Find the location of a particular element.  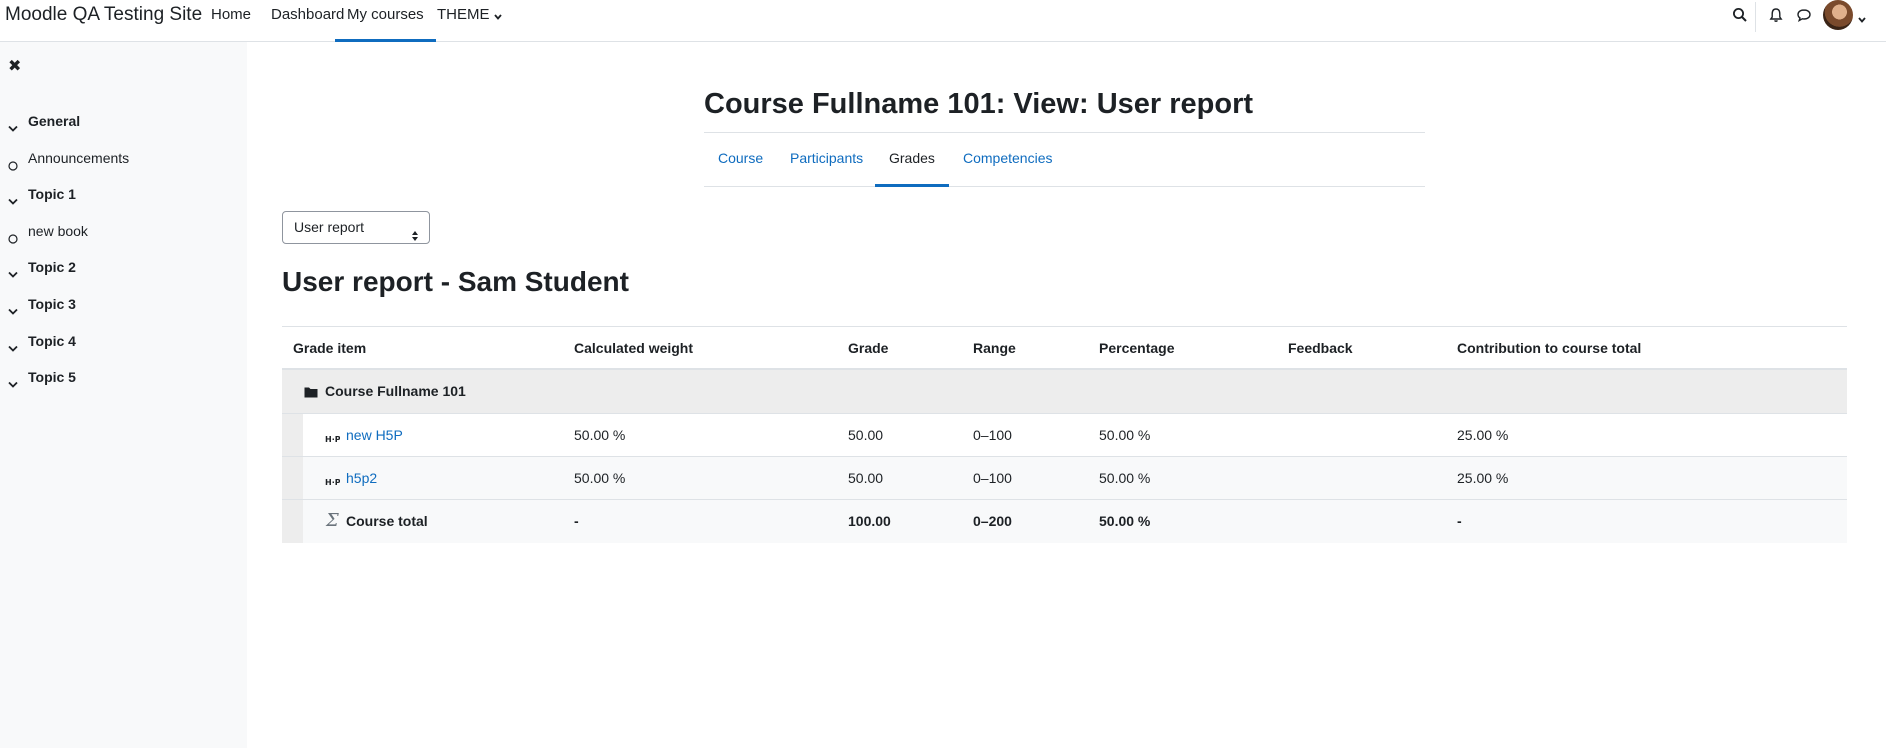

range-cell: 0–200 is located at coordinates (992, 521).